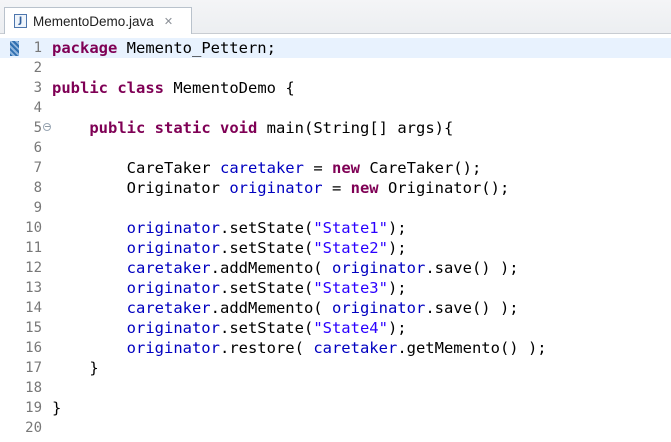 Image resolution: width=671 pixels, height=442 pixels. I want to click on string-token: "State3", so click(350, 288).